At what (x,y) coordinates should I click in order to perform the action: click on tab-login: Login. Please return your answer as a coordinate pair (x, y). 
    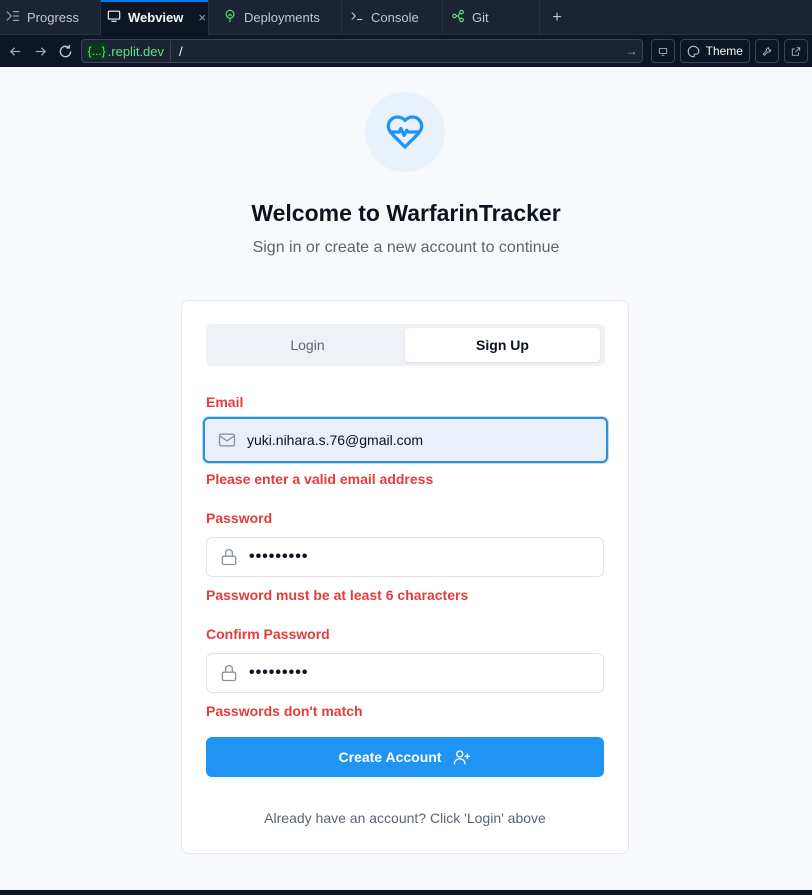
    Looking at the image, I should click on (307, 345).